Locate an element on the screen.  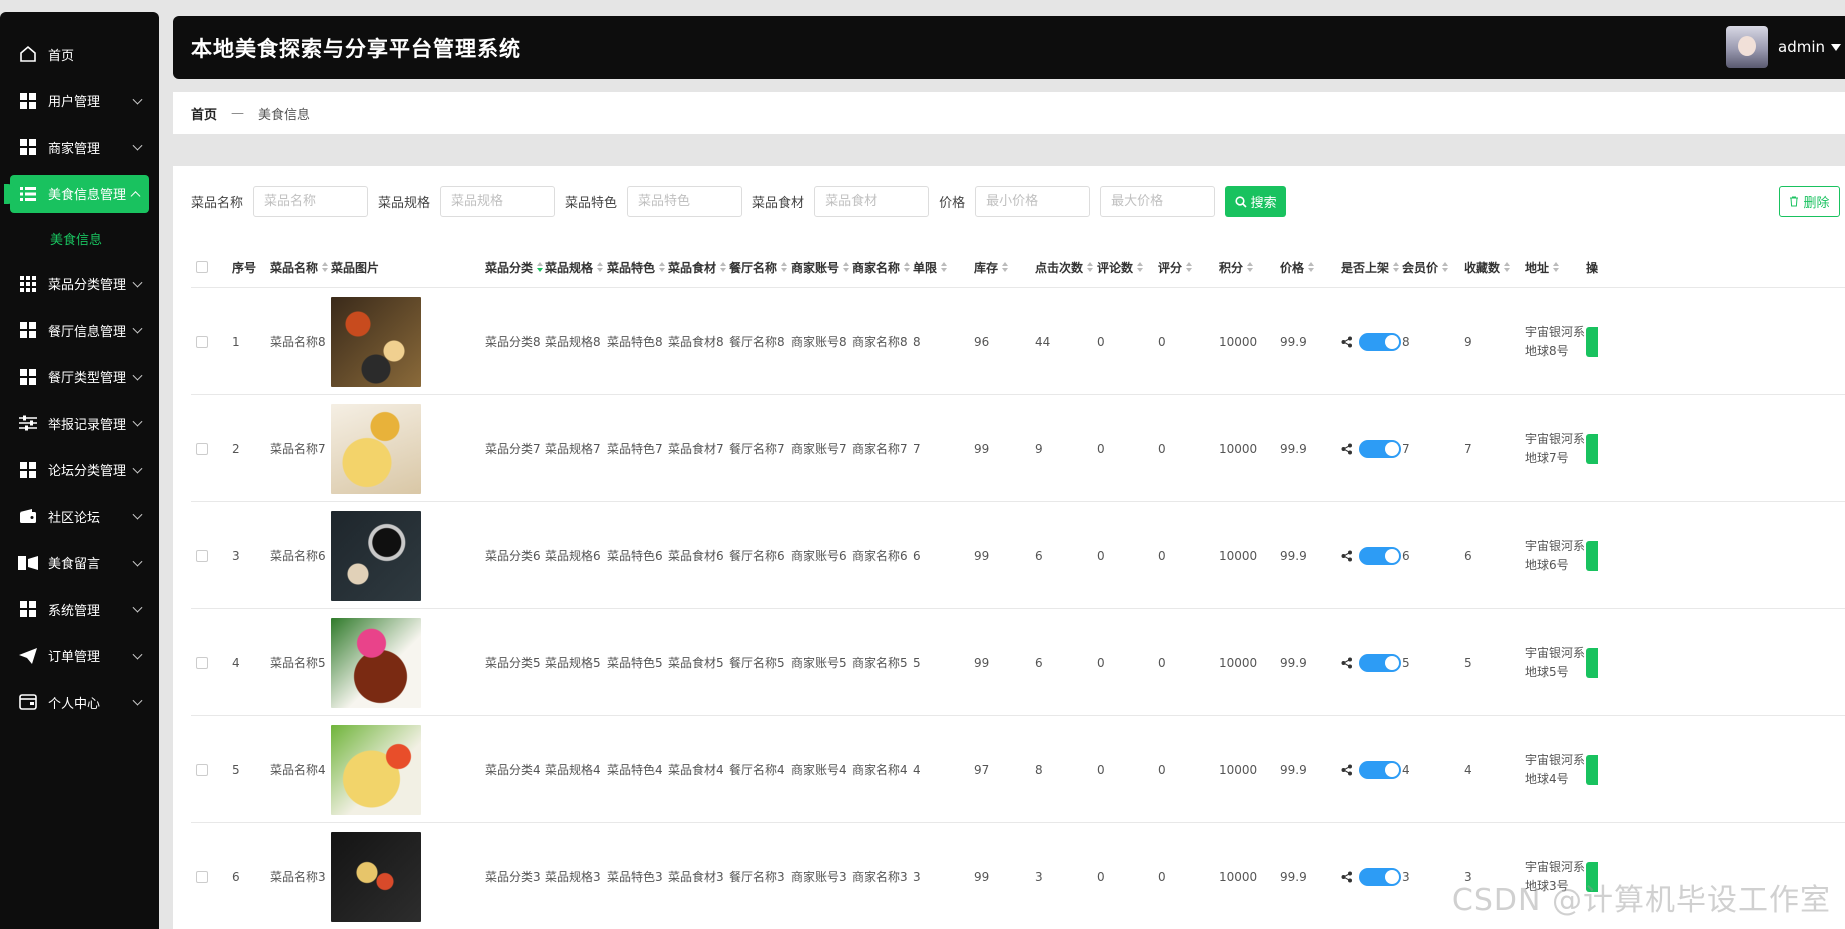
cell-cat: 菜品分类8 is located at coordinates (513, 342).